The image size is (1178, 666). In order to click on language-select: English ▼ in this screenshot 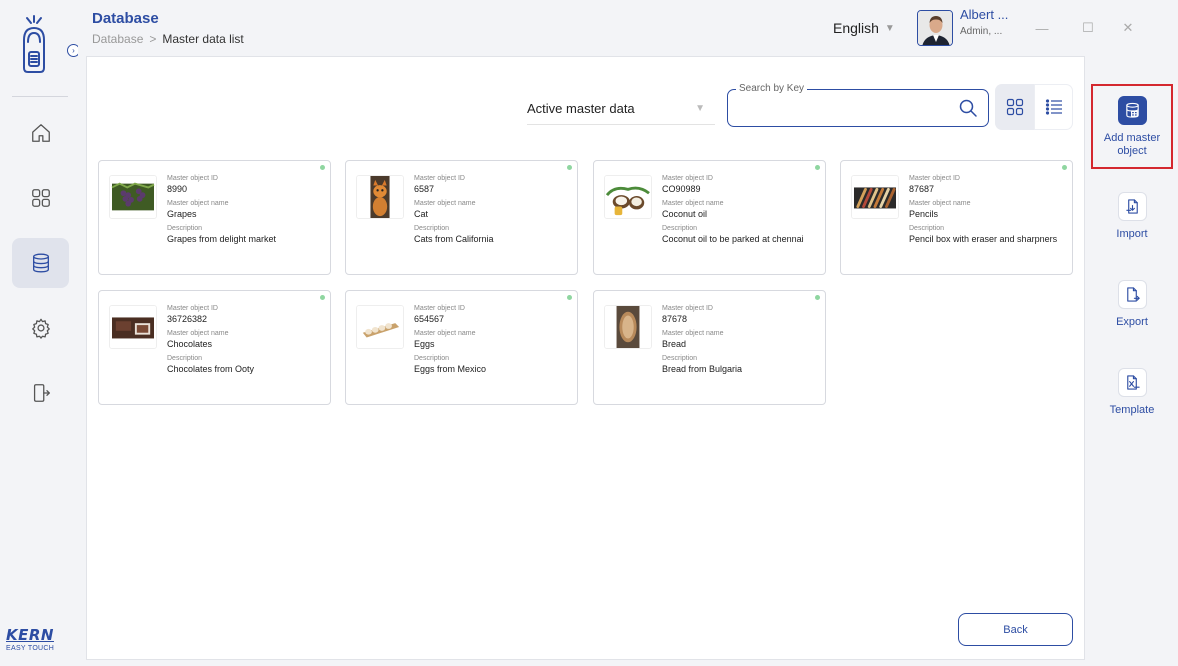, I will do `click(864, 28)`.